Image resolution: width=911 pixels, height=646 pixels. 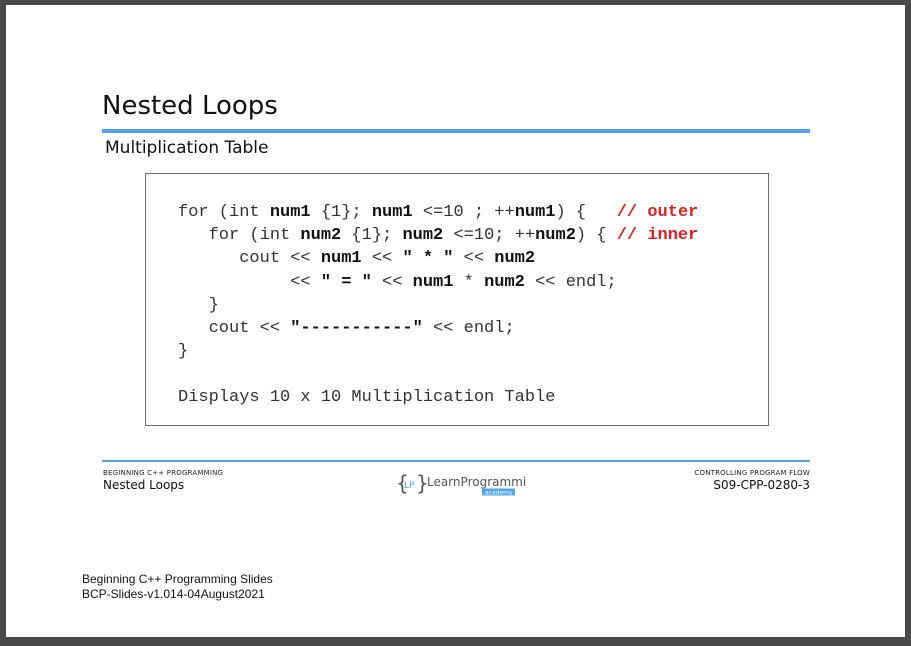 I want to click on code-string: " * ", so click(x=428, y=259).